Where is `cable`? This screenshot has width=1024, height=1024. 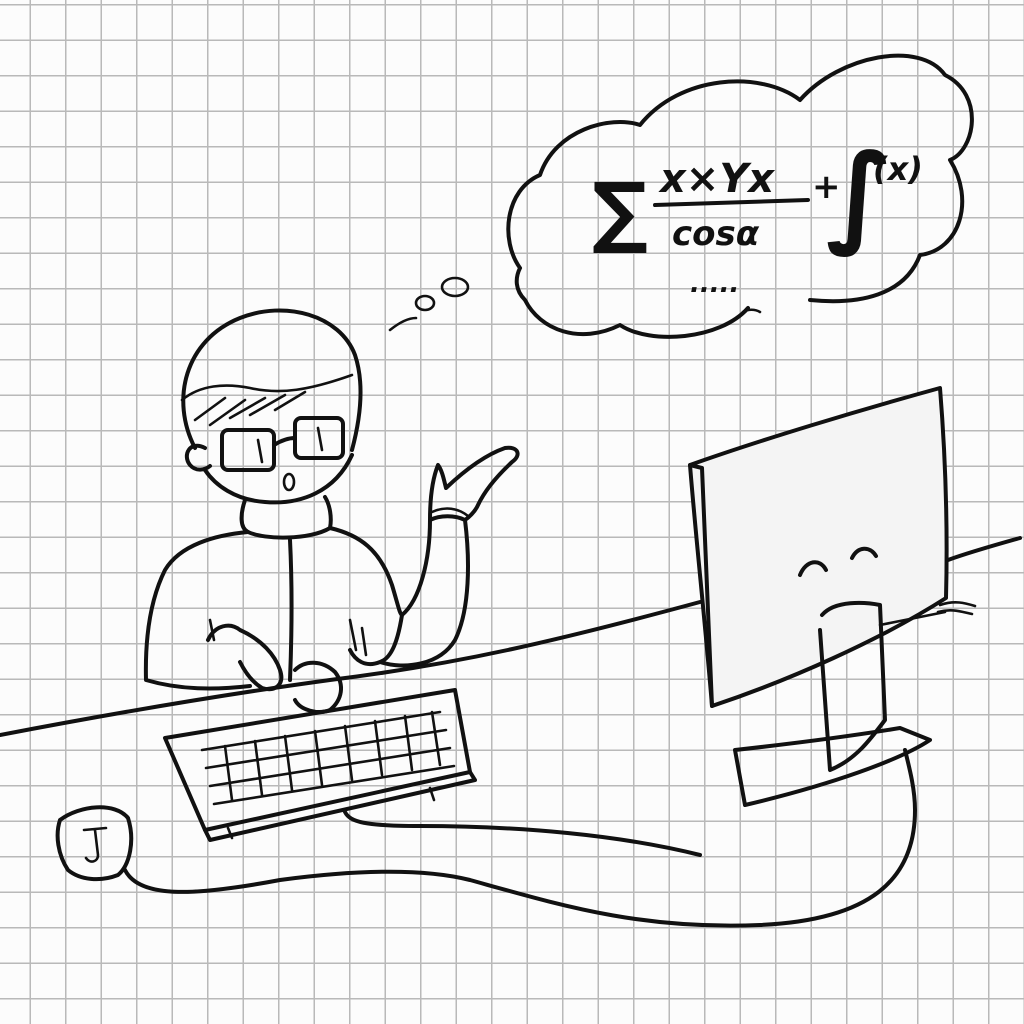 cable is located at coordinates (520, 838).